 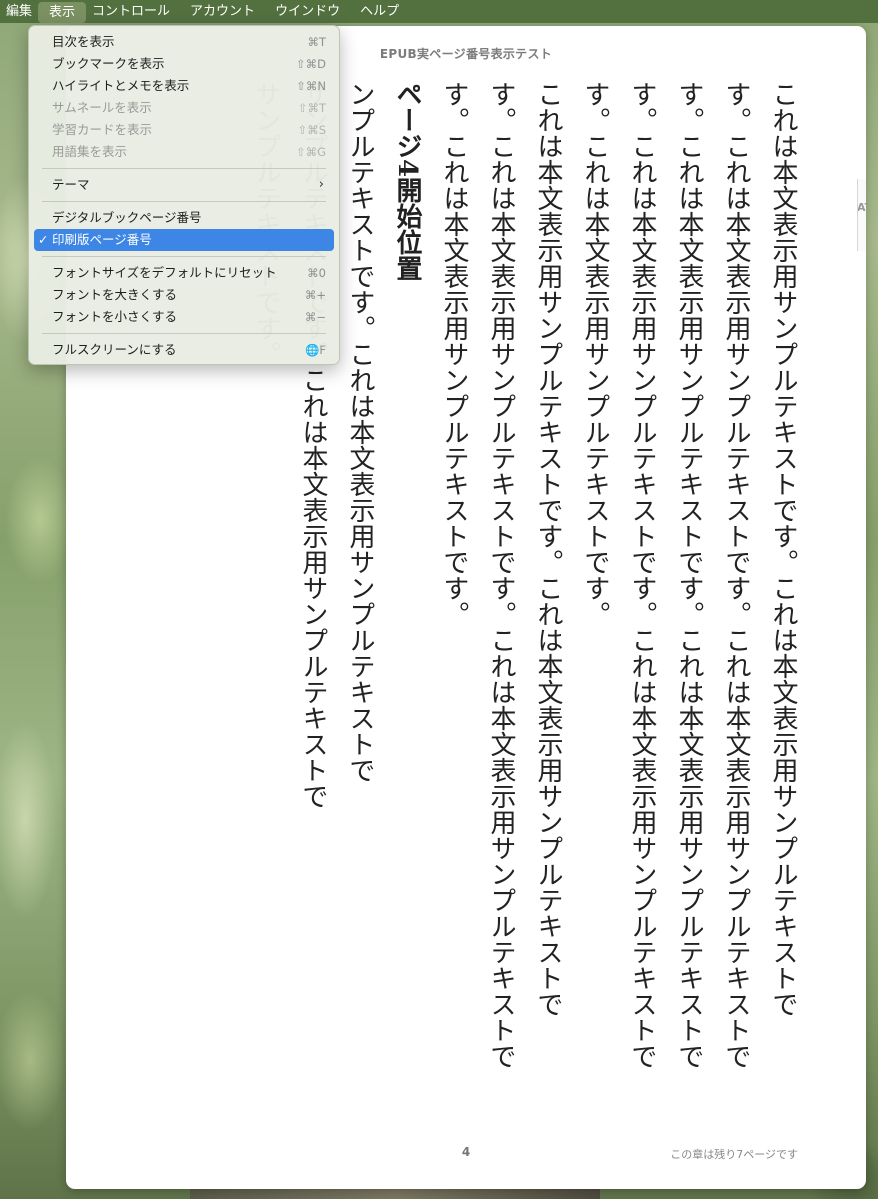 What do you see at coordinates (83, 41) in the screenshot?
I see `menu-item-label: 目次を表示` at bounding box center [83, 41].